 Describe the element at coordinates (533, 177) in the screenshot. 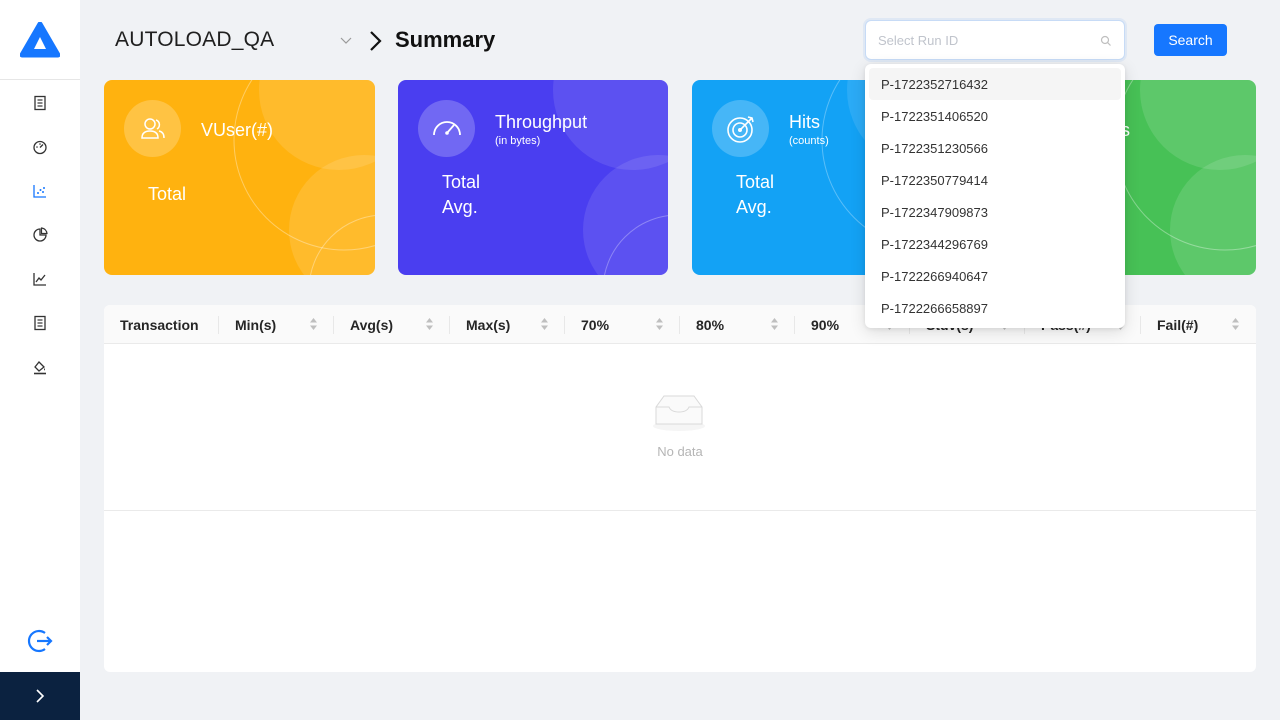

I see `throughput-card: Throughput (in bytes) Total Avg.` at that location.